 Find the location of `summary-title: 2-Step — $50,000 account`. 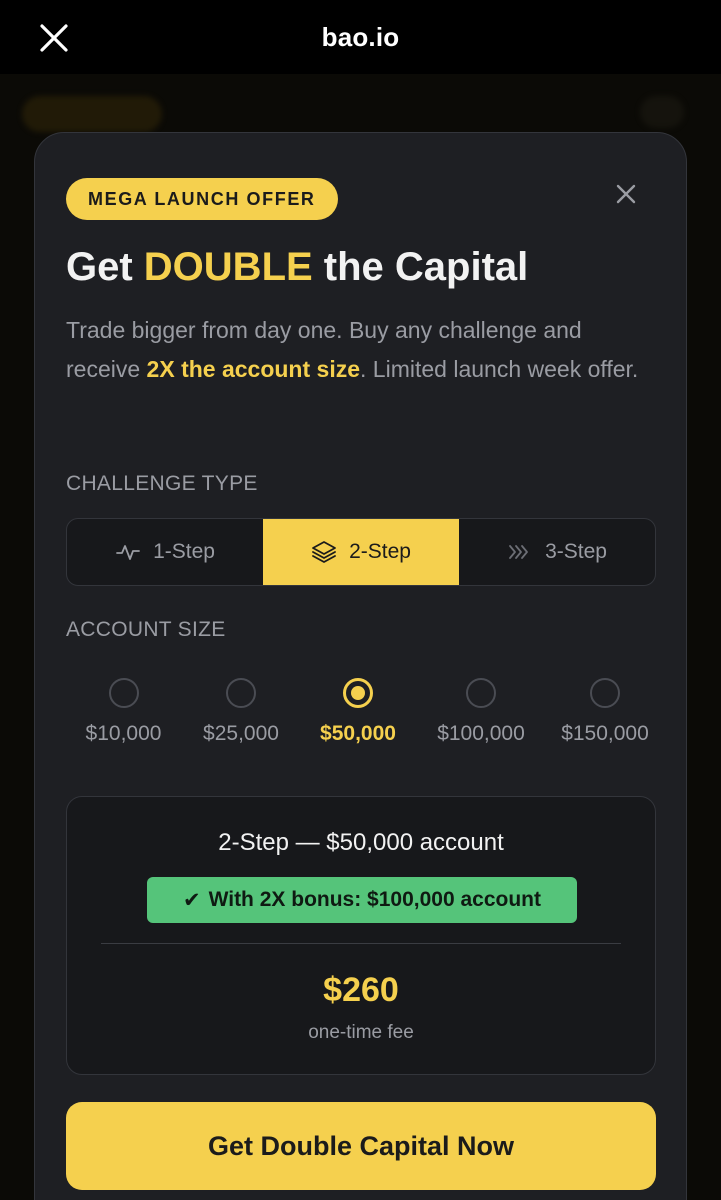

summary-title: 2-Step — $50,000 account is located at coordinates (361, 842).